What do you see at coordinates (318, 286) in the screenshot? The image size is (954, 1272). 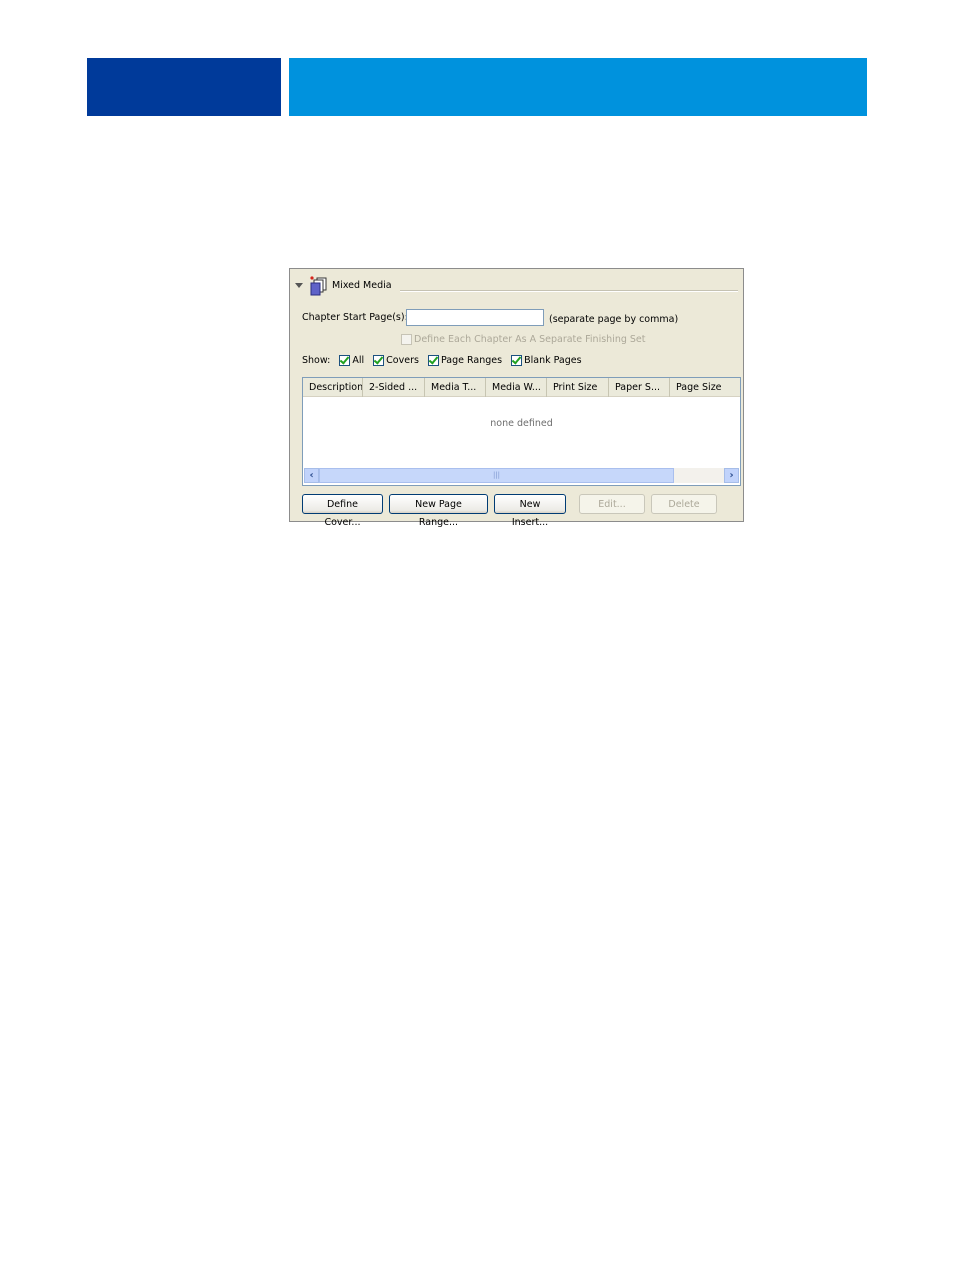 I see `mixed-media-icon` at bounding box center [318, 286].